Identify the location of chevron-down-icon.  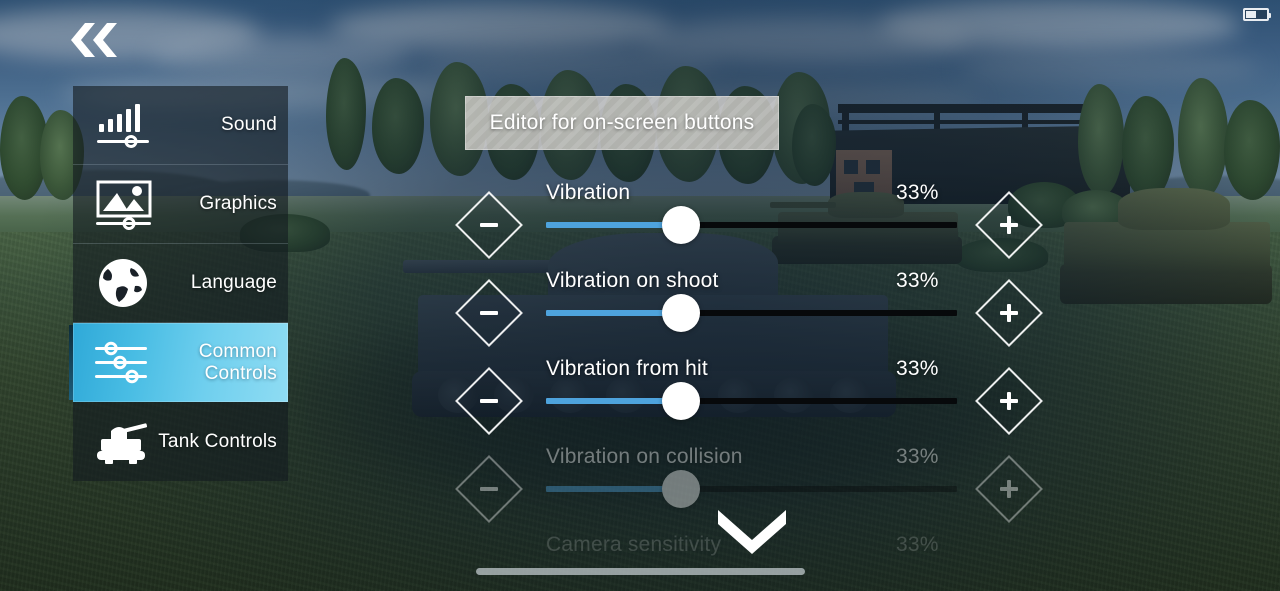
(752, 532).